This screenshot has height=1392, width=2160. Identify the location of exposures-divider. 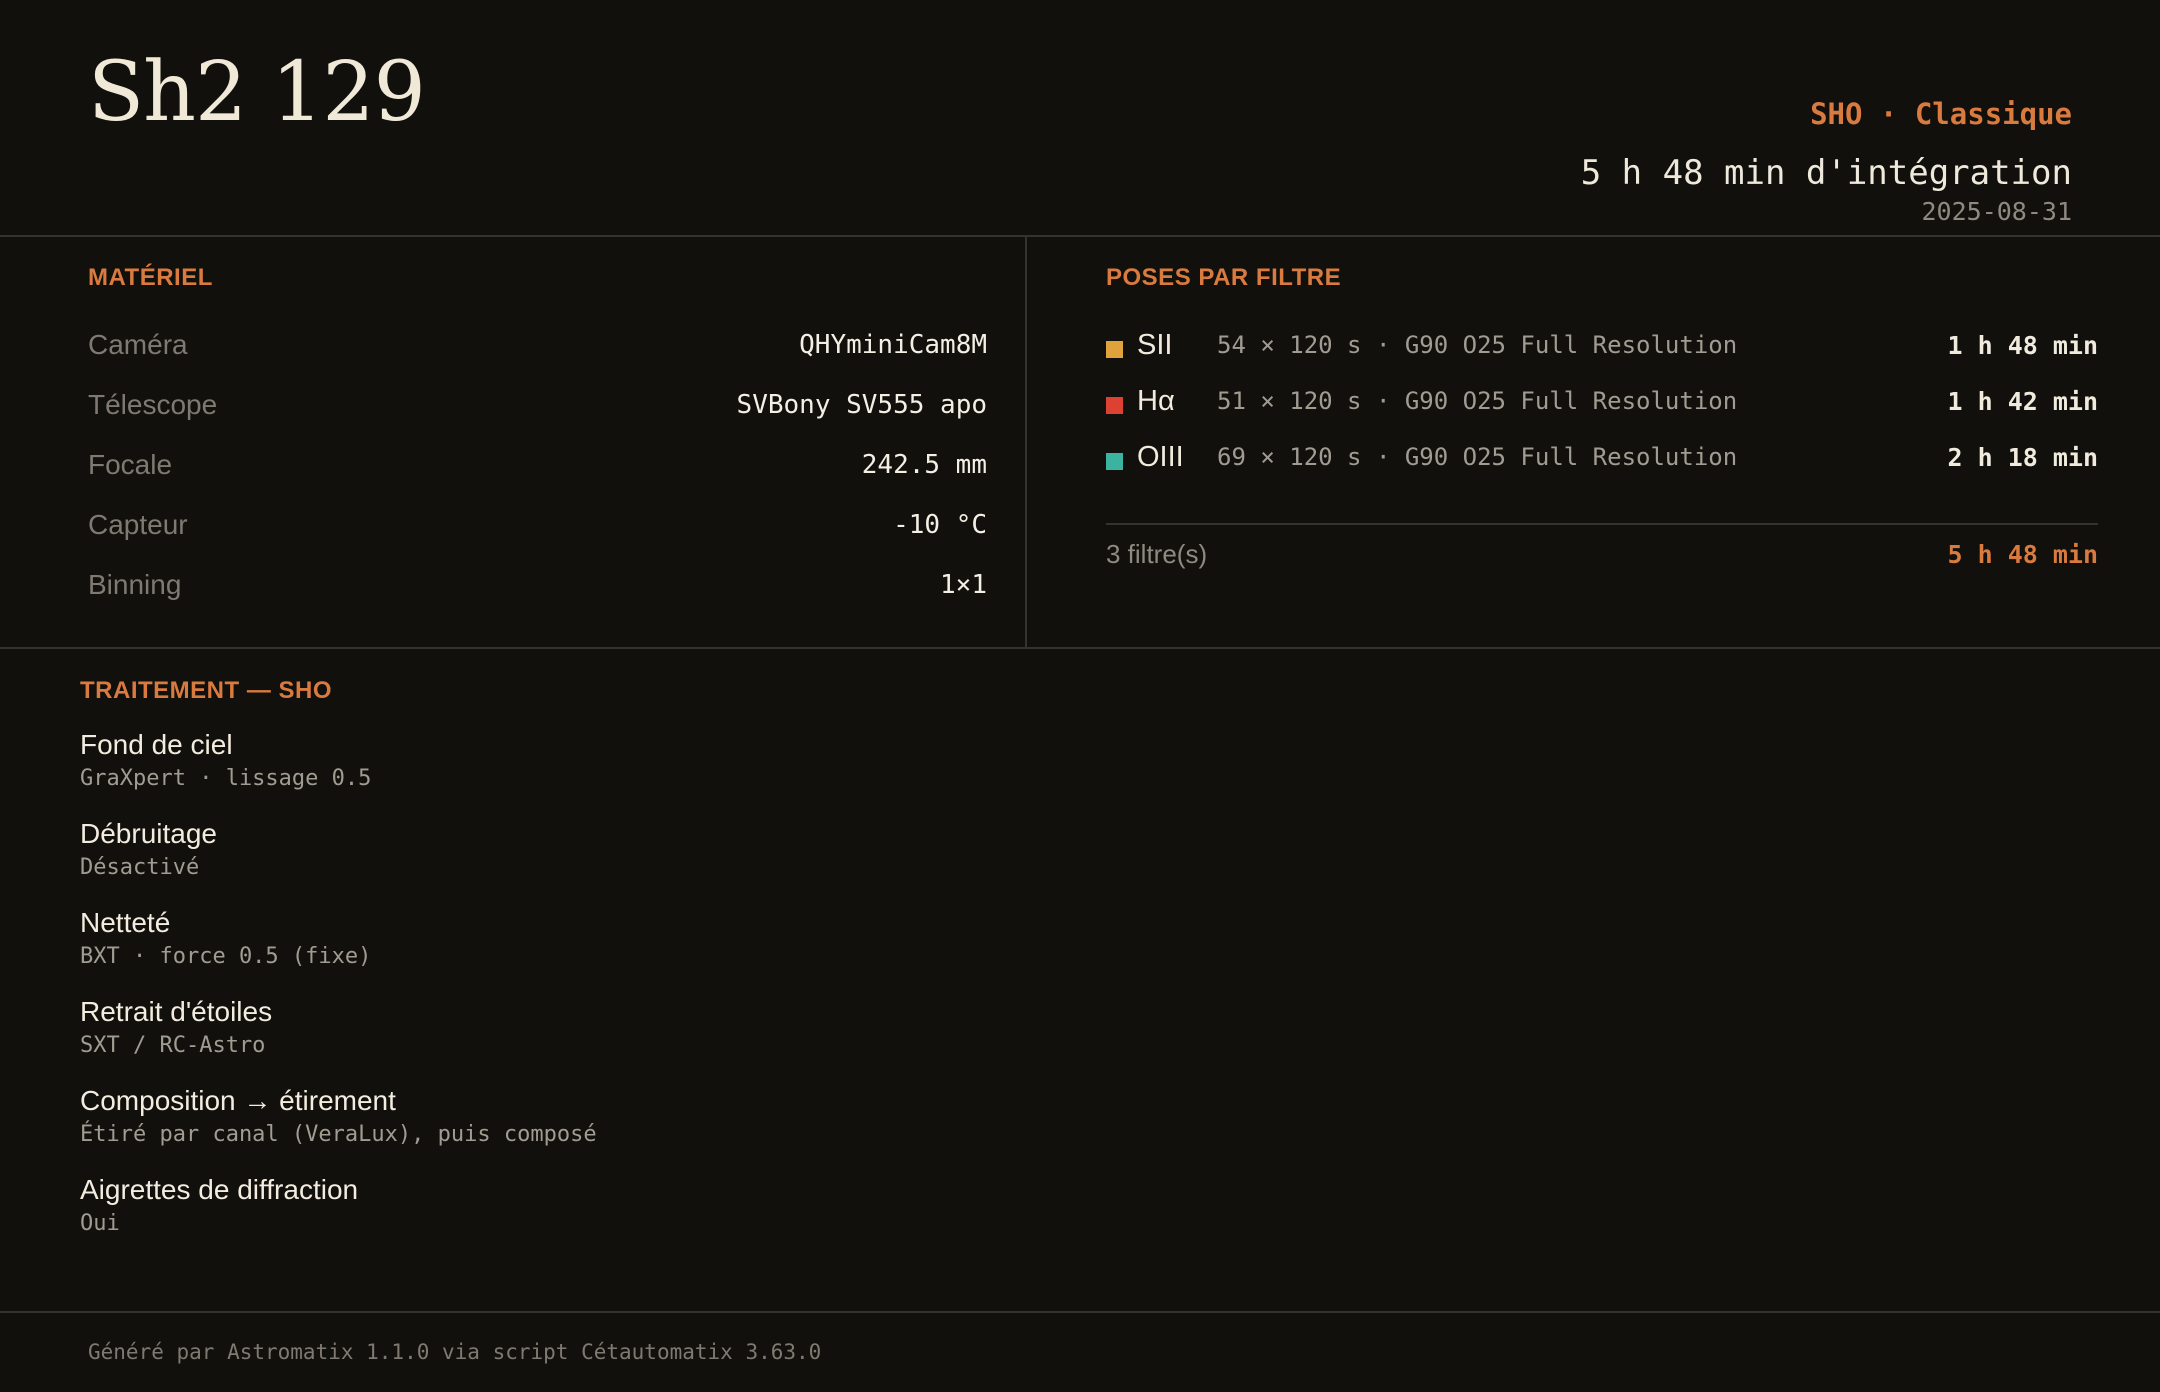
(1602, 524).